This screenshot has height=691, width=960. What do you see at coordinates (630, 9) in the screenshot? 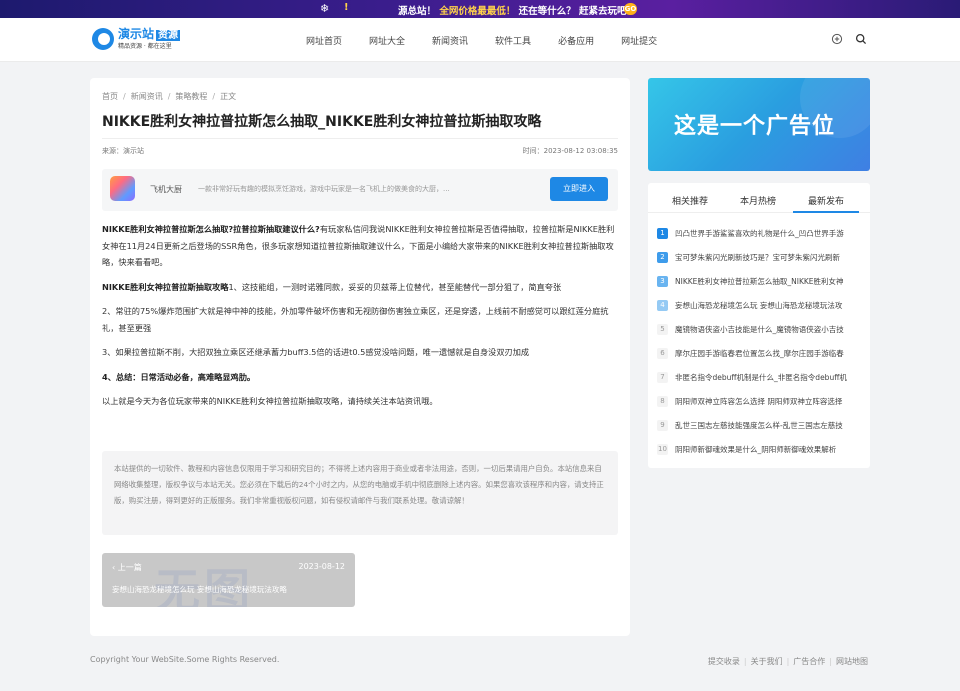
I see `go-badge: GO` at bounding box center [630, 9].